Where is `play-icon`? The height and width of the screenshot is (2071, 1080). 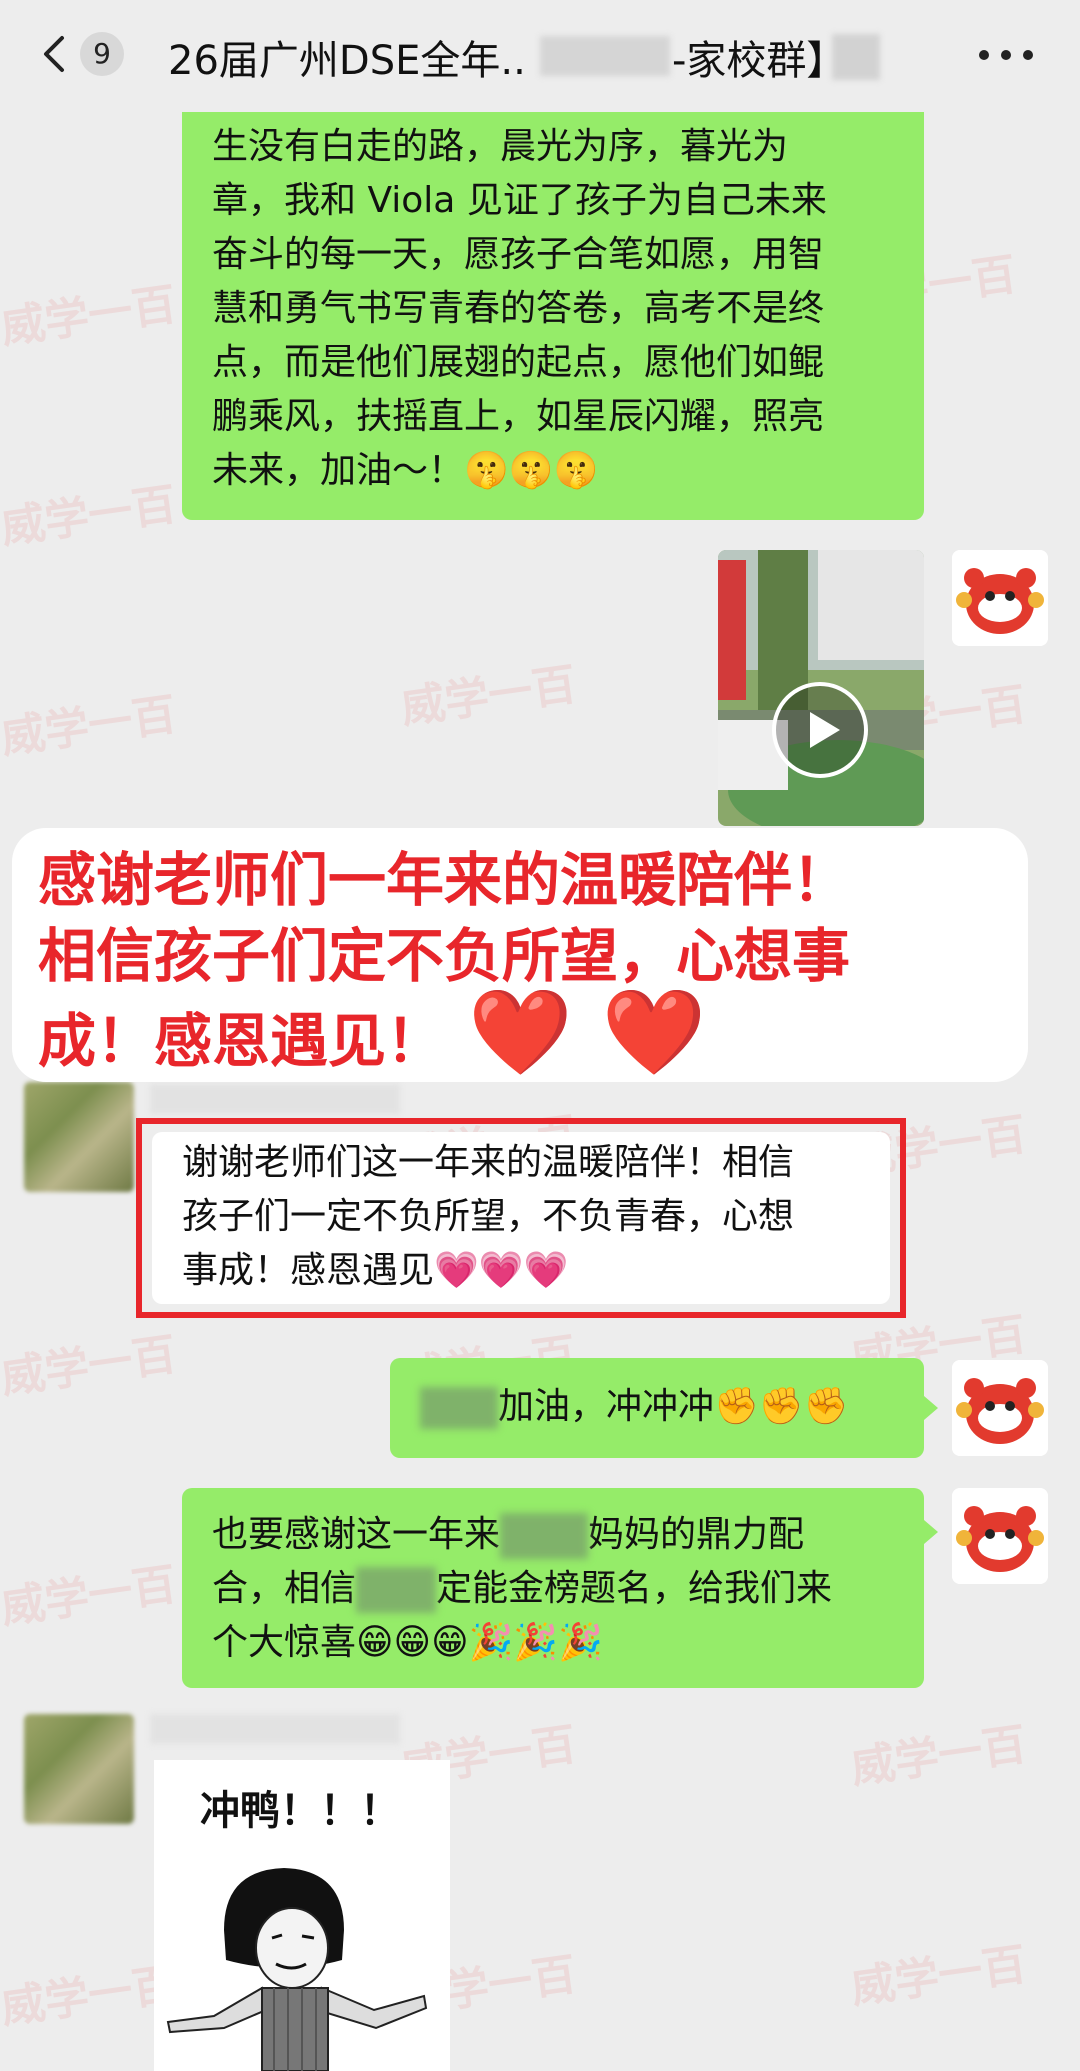 play-icon is located at coordinates (820, 730).